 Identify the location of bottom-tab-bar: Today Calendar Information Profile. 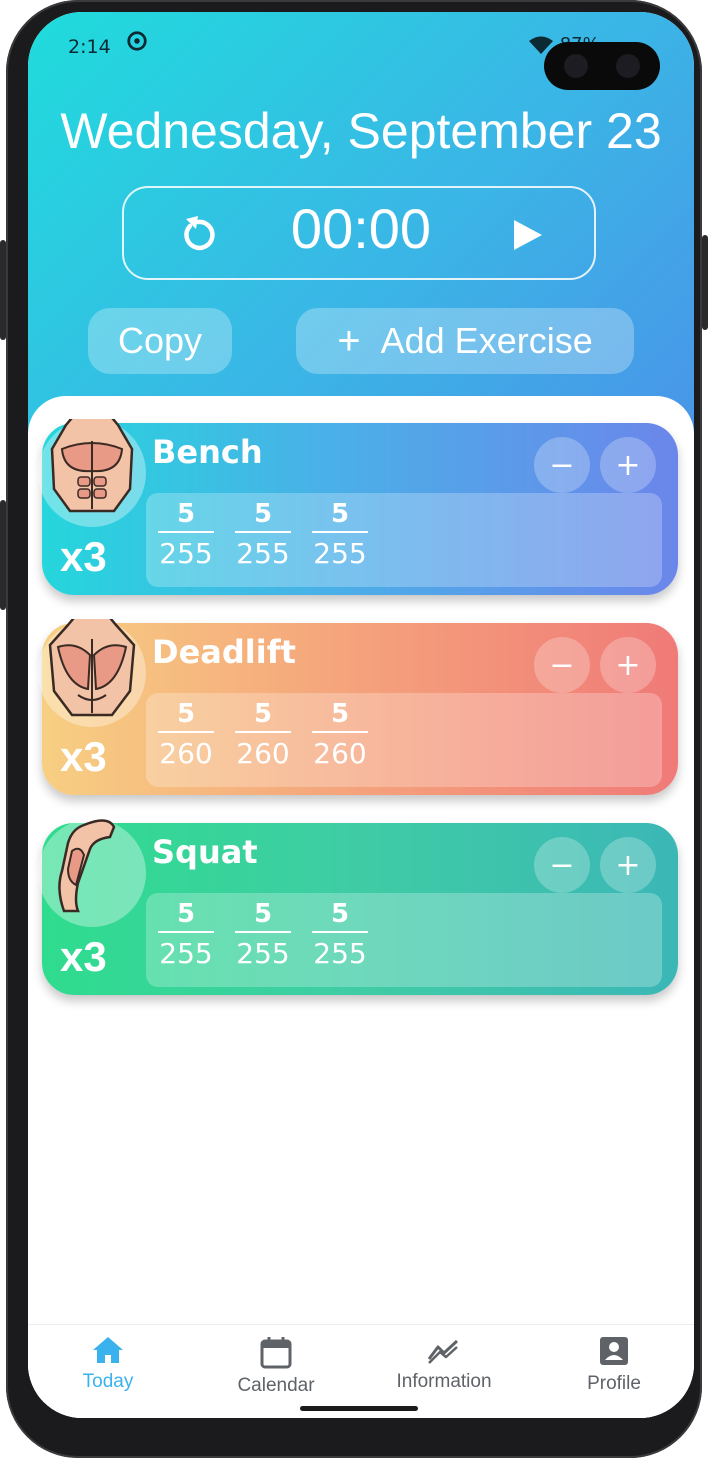
(361, 1371).